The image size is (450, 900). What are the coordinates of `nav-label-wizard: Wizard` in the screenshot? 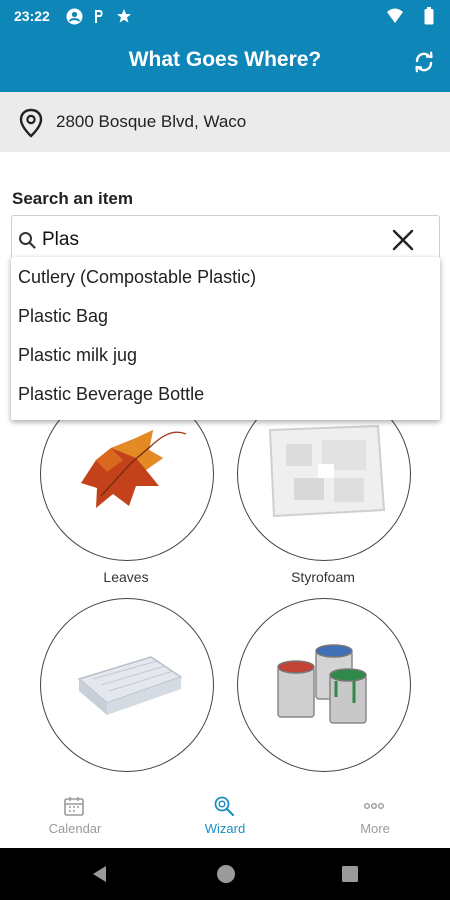 It's located at (225, 828).